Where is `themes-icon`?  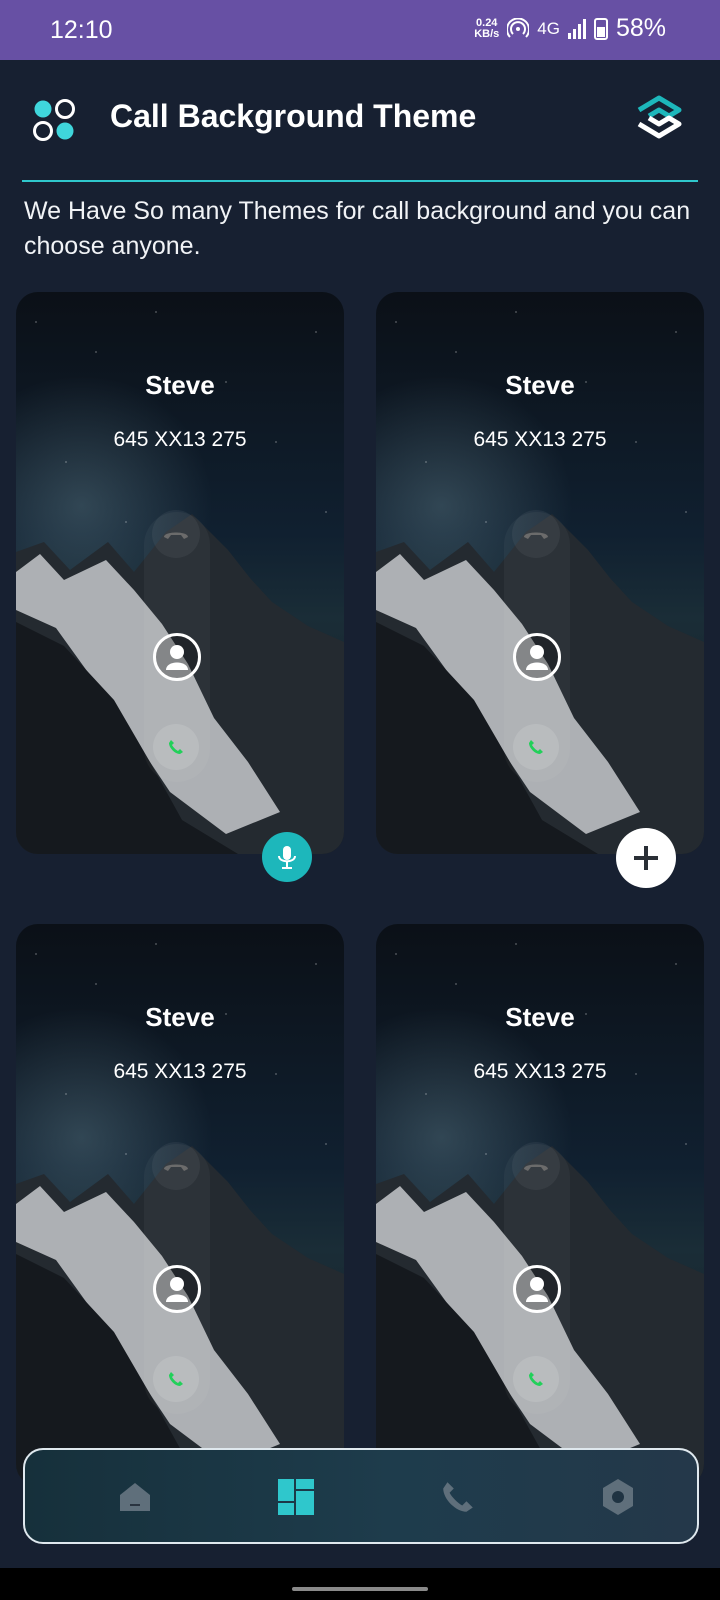
themes-icon is located at coordinates (296, 1497).